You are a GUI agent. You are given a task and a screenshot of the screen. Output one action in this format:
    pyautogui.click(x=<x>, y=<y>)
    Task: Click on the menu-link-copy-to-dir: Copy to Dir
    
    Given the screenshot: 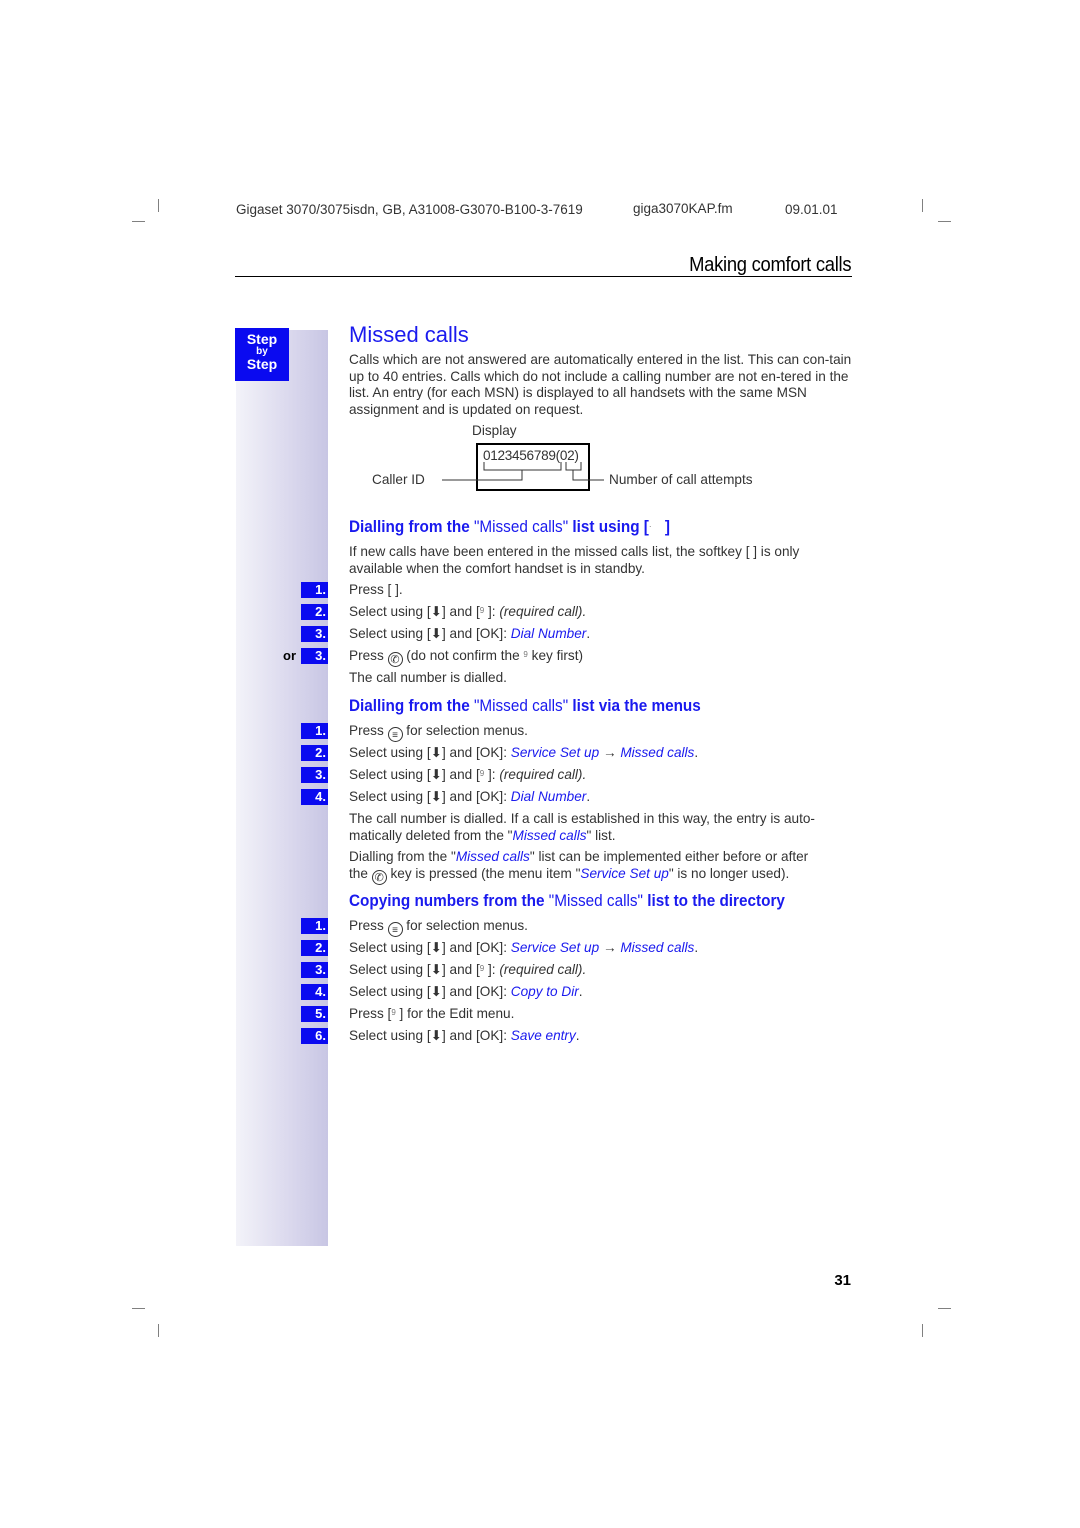 What is the action you would take?
    pyautogui.click(x=545, y=991)
    